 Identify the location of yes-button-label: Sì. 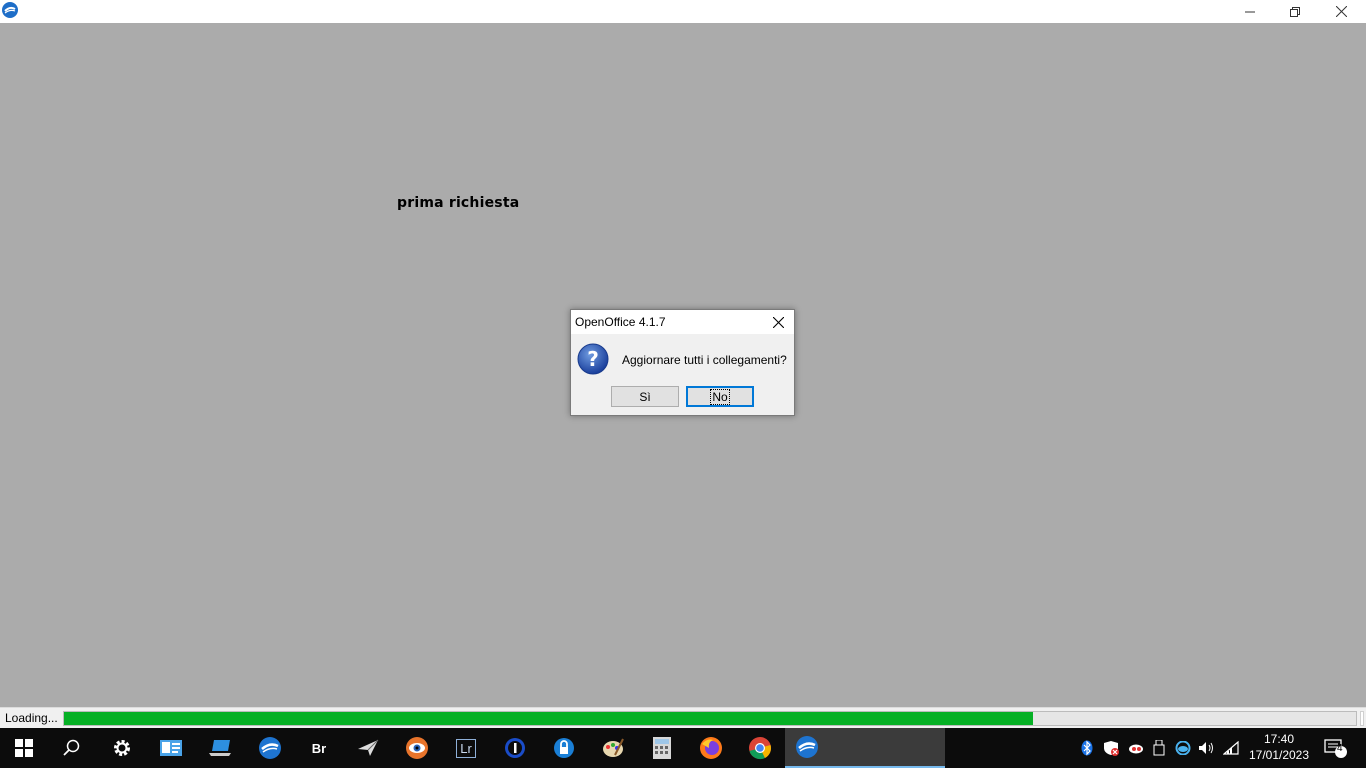
(645, 396).